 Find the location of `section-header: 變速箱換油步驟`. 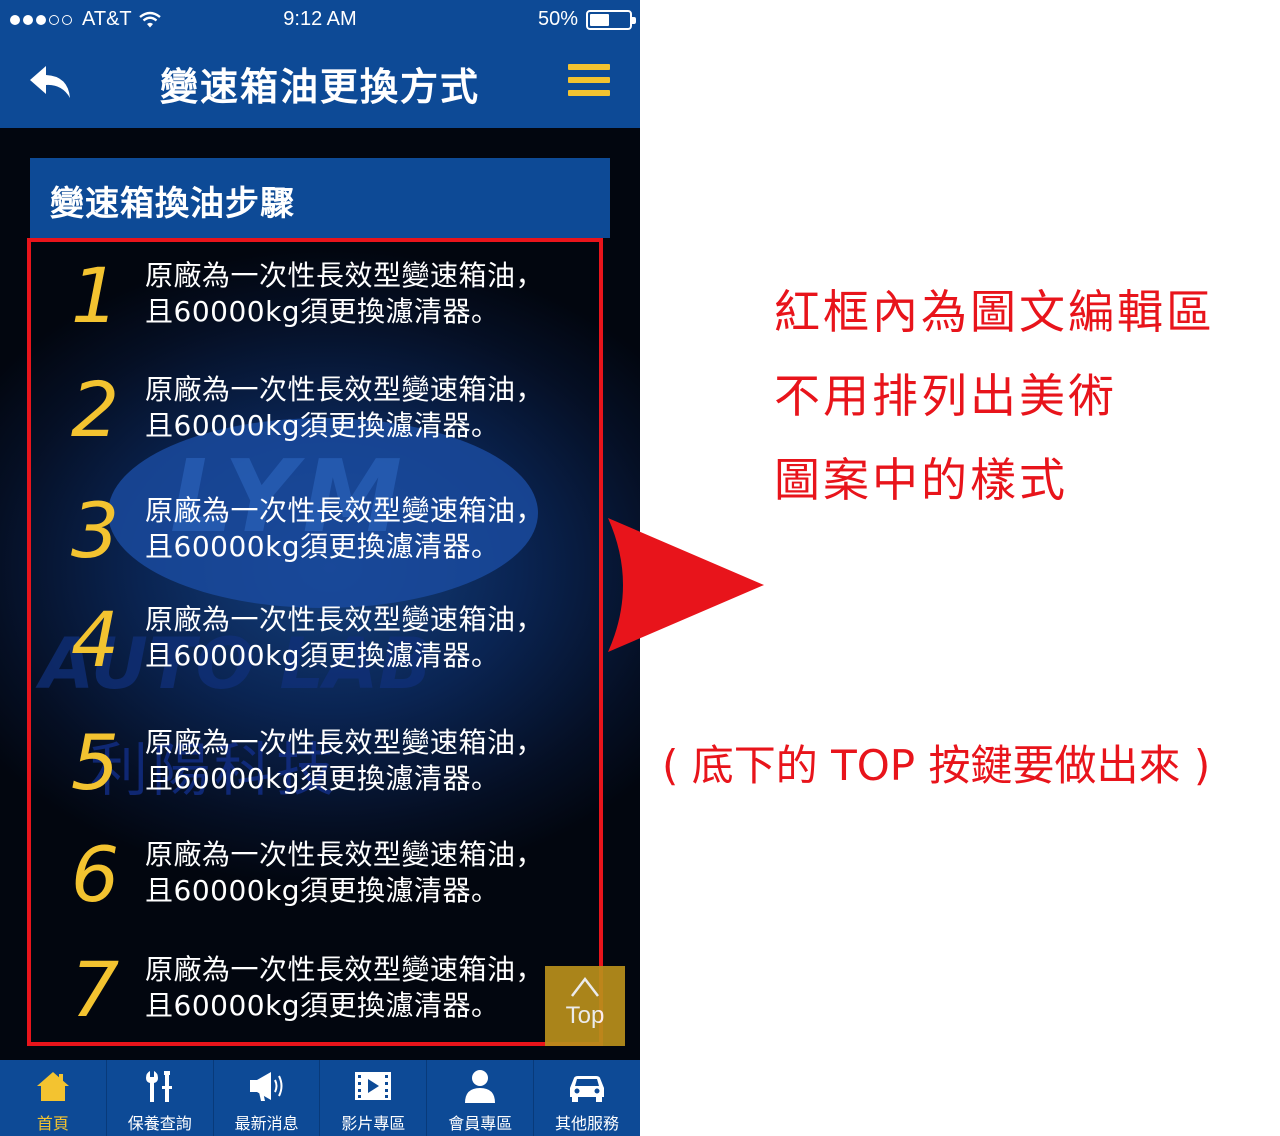

section-header: 變速箱換油步驟 is located at coordinates (320, 198).